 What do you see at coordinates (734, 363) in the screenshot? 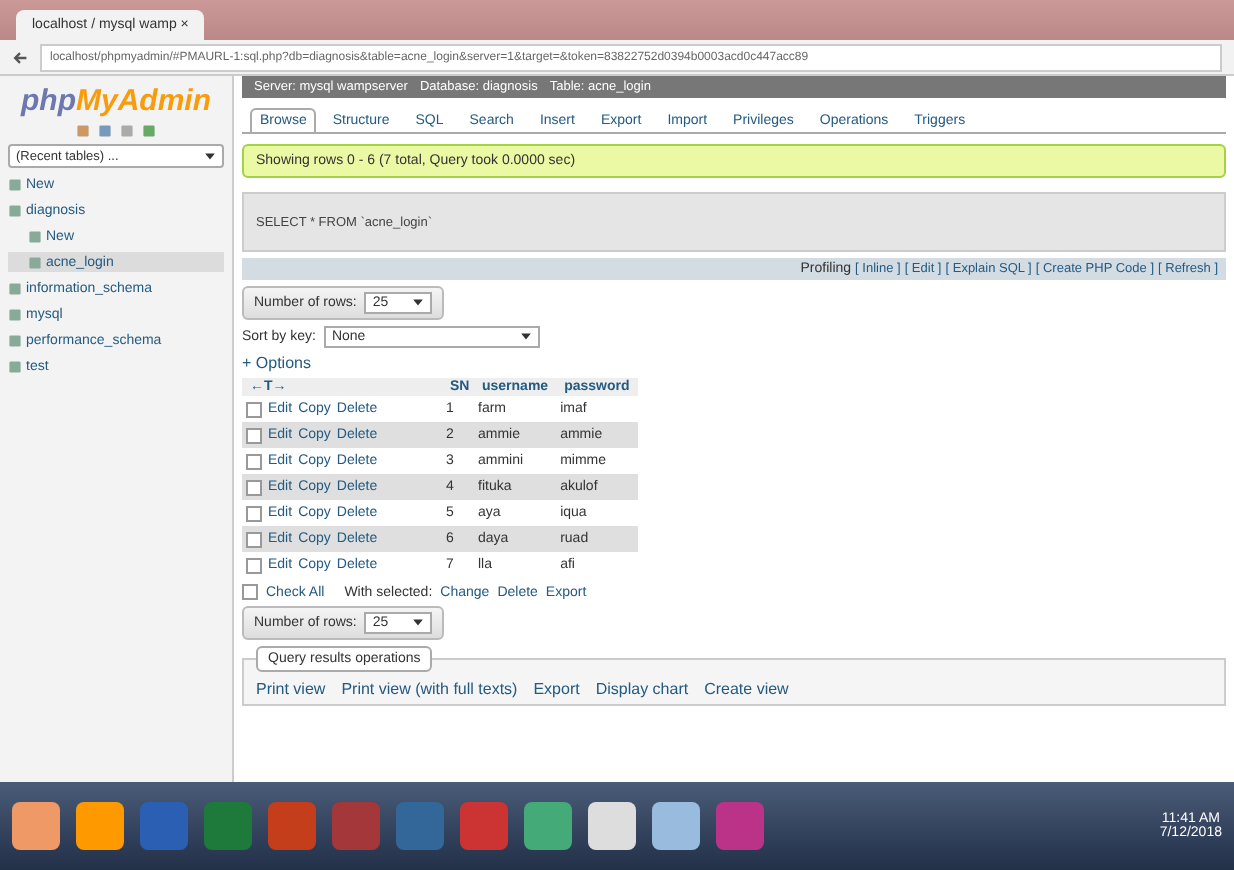
I see `options-link: + Options` at bounding box center [734, 363].